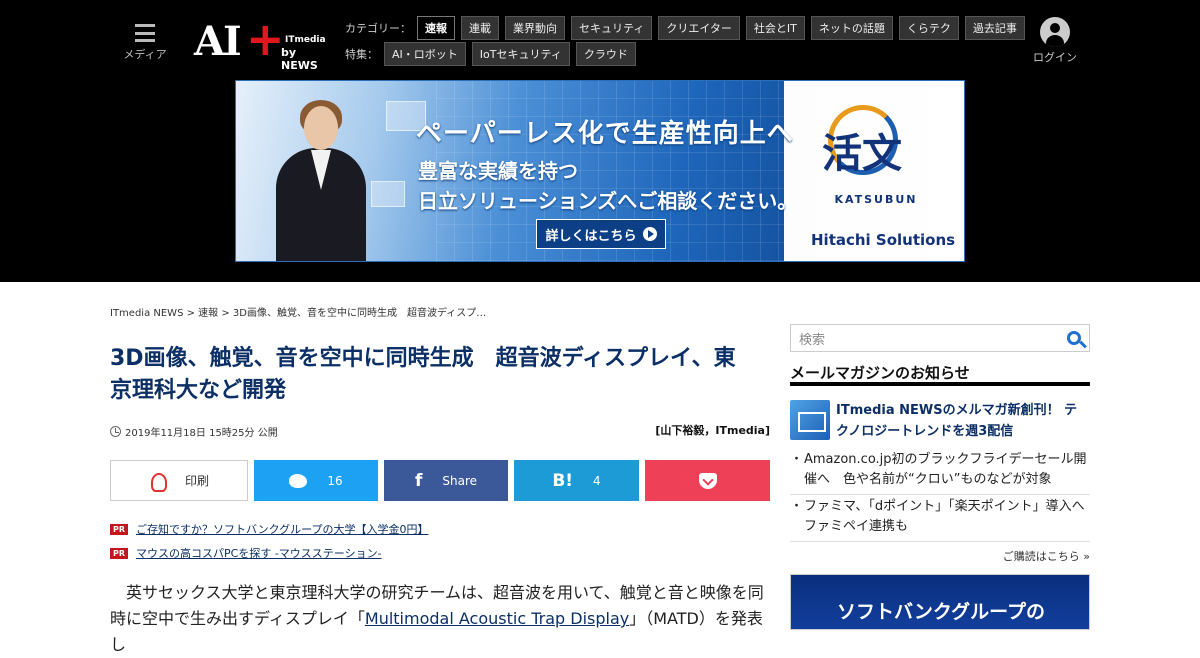  What do you see at coordinates (812, 340) in the screenshot?
I see `search-placeholder: 検索` at bounding box center [812, 340].